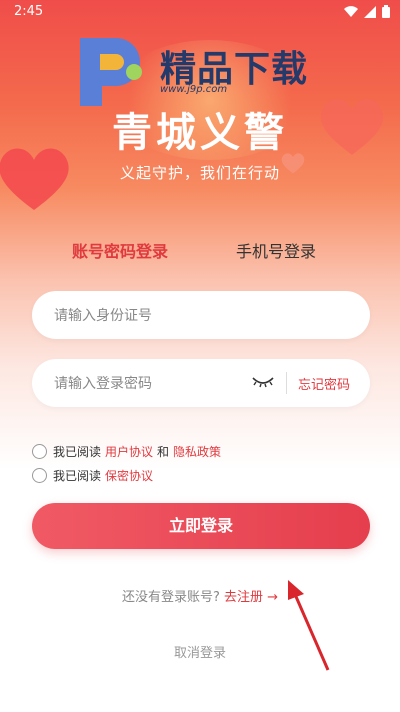  I want to click on slogan: 义起守护，我们在行动, so click(199, 173).